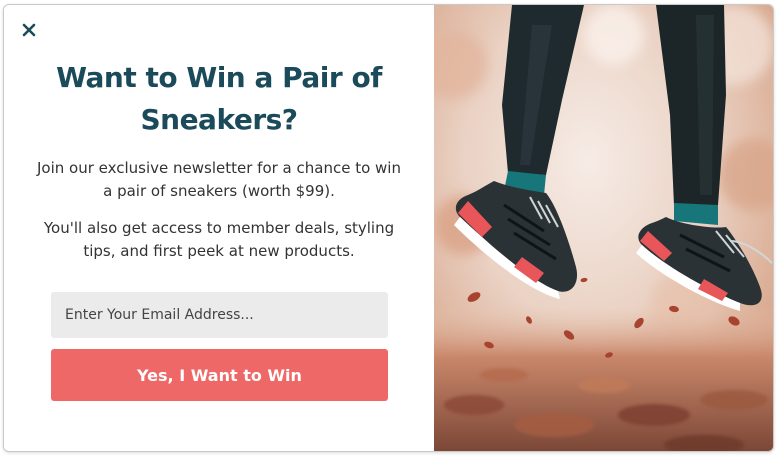 The image size is (778, 457). What do you see at coordinates (219, 315) in the screenshot?
I see `email-input` at bounding box center [219, 315].